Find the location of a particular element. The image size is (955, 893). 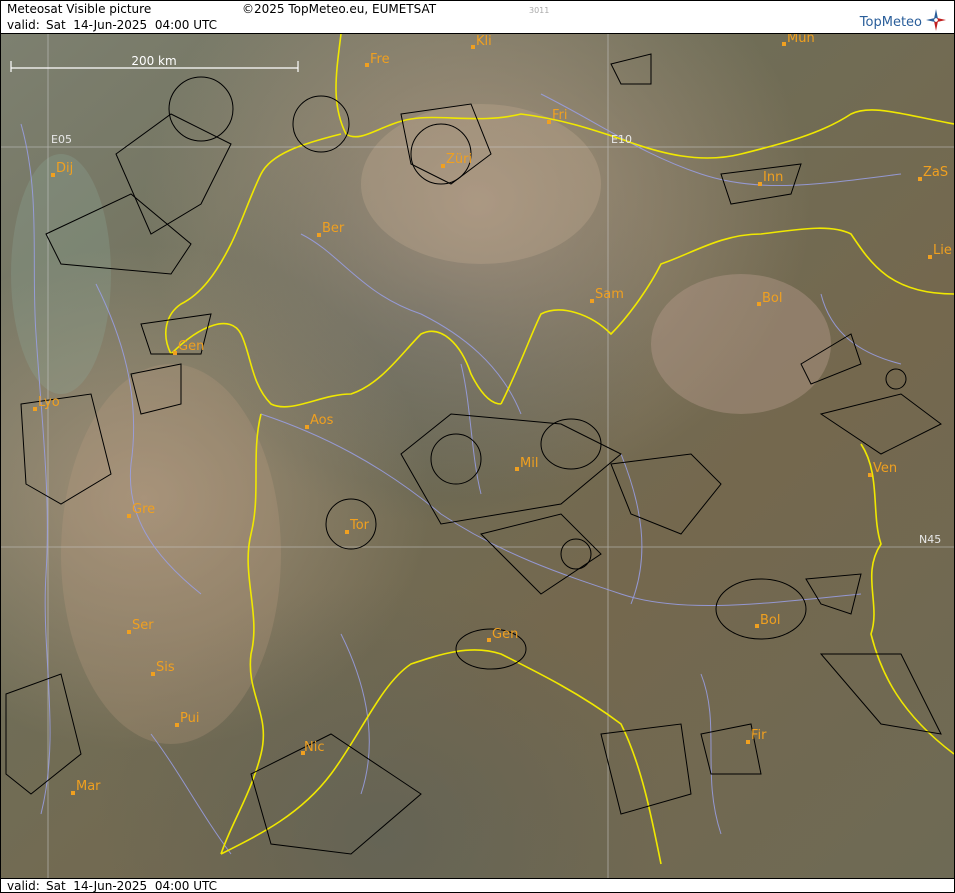

svg-text: Ber is located at coordinates (333, 228).